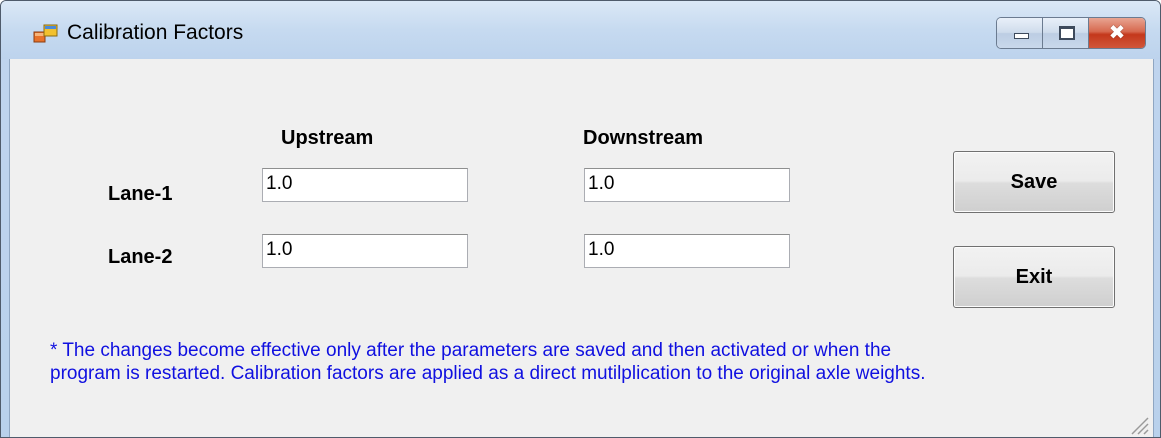  I want to click on lane-1-upstream-input: 1.0, so click(365, 185).